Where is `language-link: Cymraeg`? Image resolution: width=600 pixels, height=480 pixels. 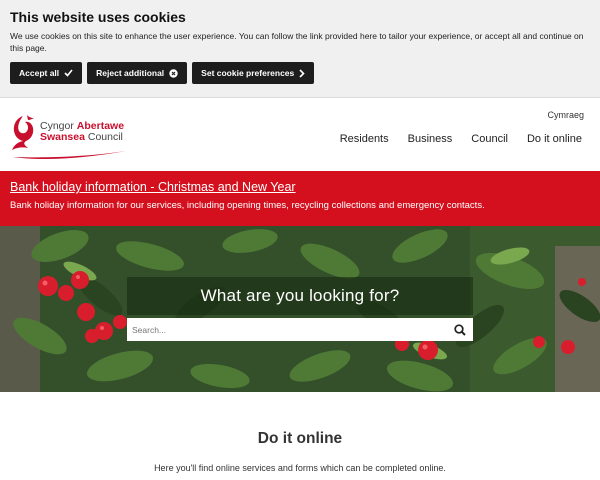
language-link: Cymraeg is located at coordinates (565, 115).